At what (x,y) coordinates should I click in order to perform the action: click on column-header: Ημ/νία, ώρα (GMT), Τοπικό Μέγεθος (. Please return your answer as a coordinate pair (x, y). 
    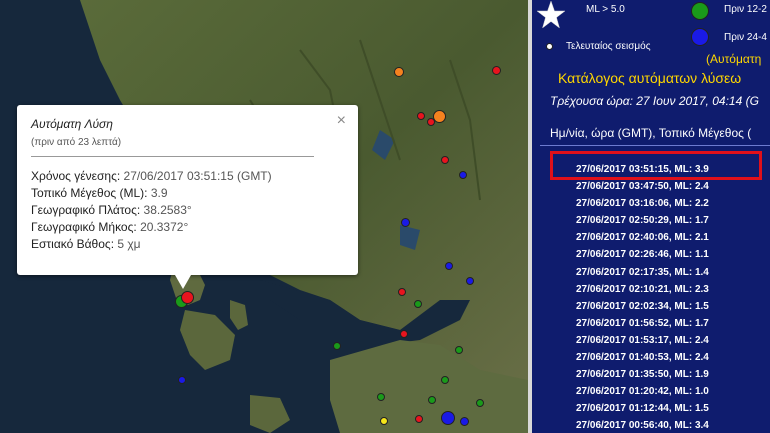
    Looking at the image, I should click on (651, 133).